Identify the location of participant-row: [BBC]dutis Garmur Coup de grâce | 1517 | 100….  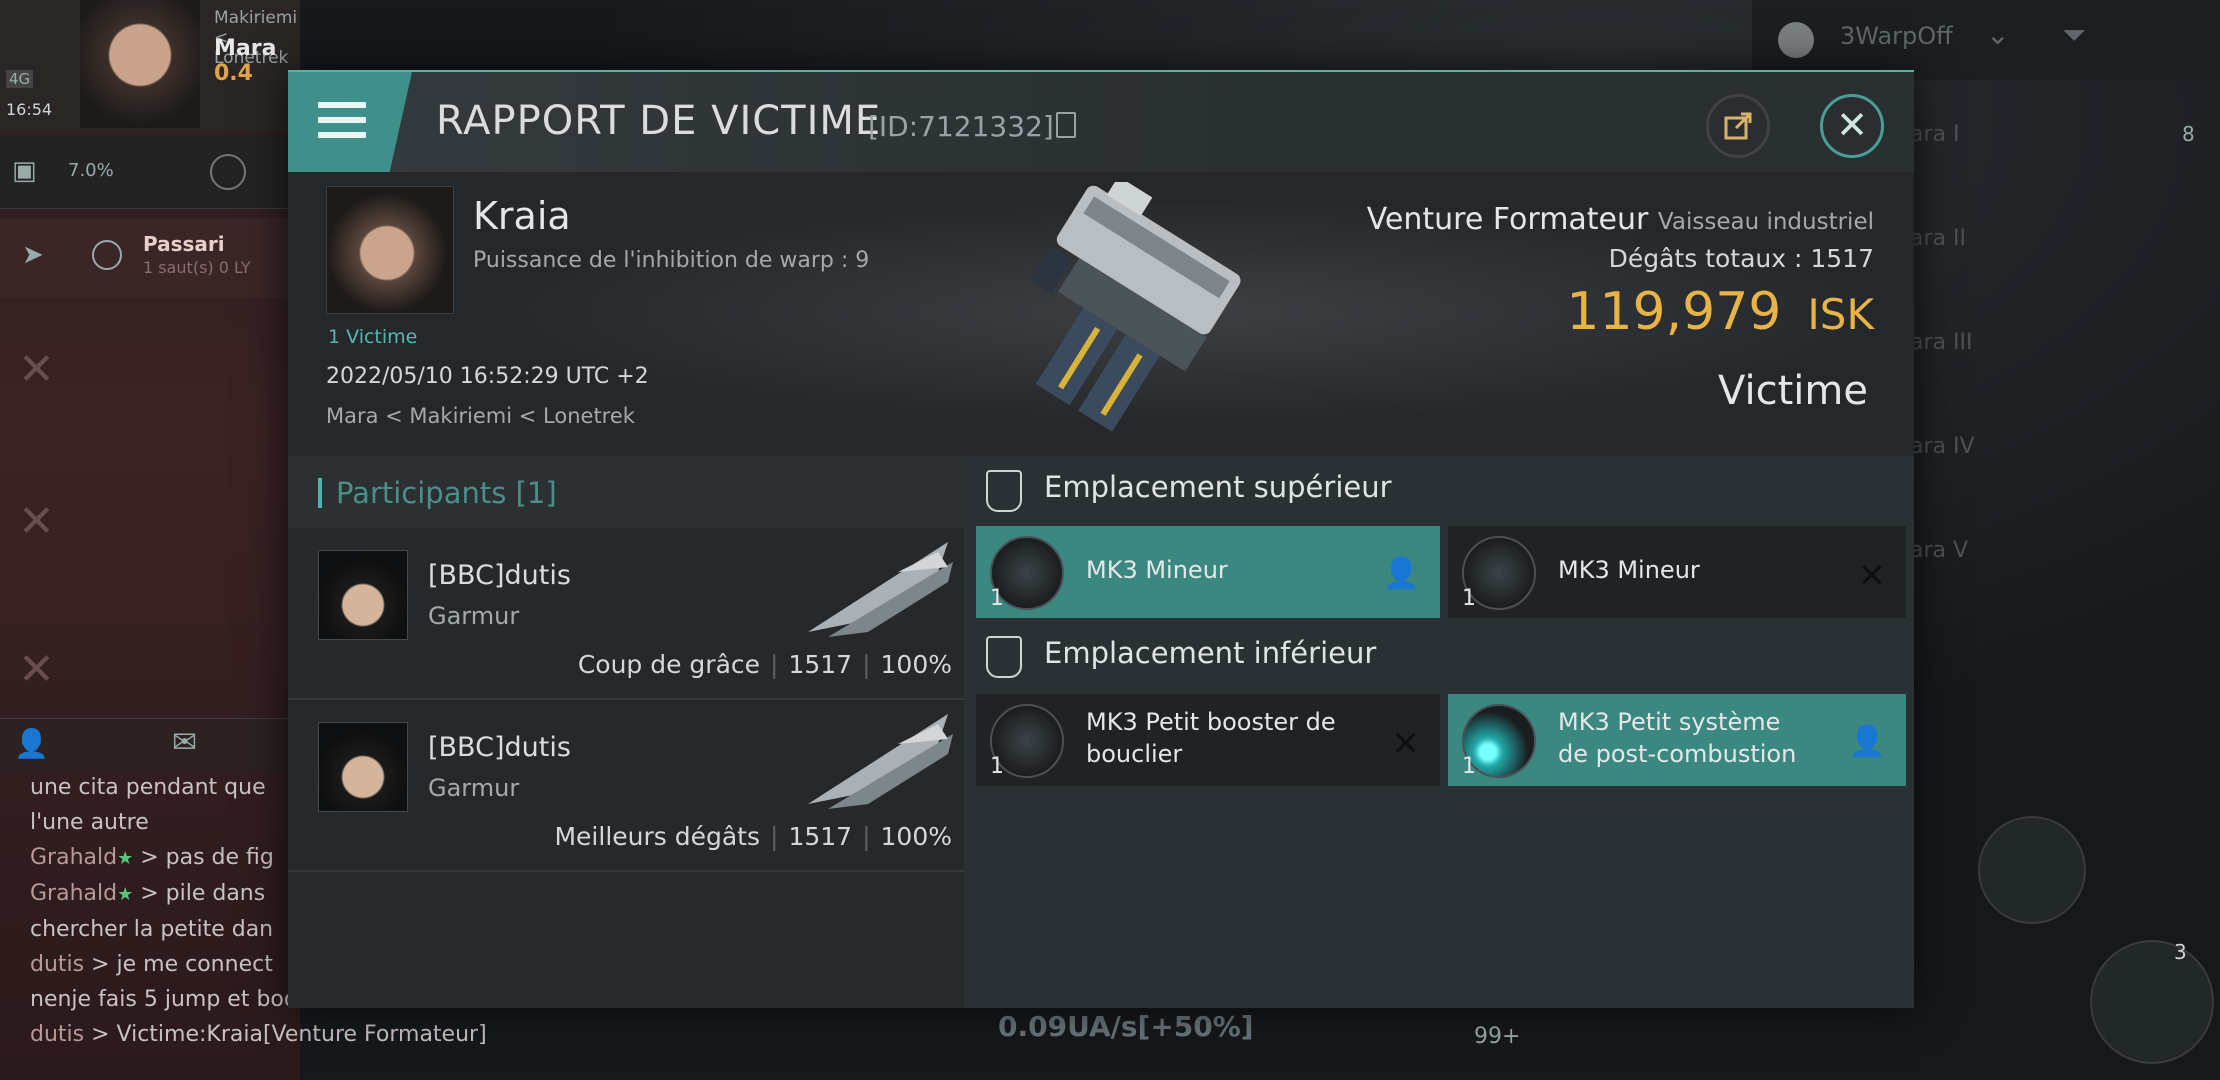
(626, 614).